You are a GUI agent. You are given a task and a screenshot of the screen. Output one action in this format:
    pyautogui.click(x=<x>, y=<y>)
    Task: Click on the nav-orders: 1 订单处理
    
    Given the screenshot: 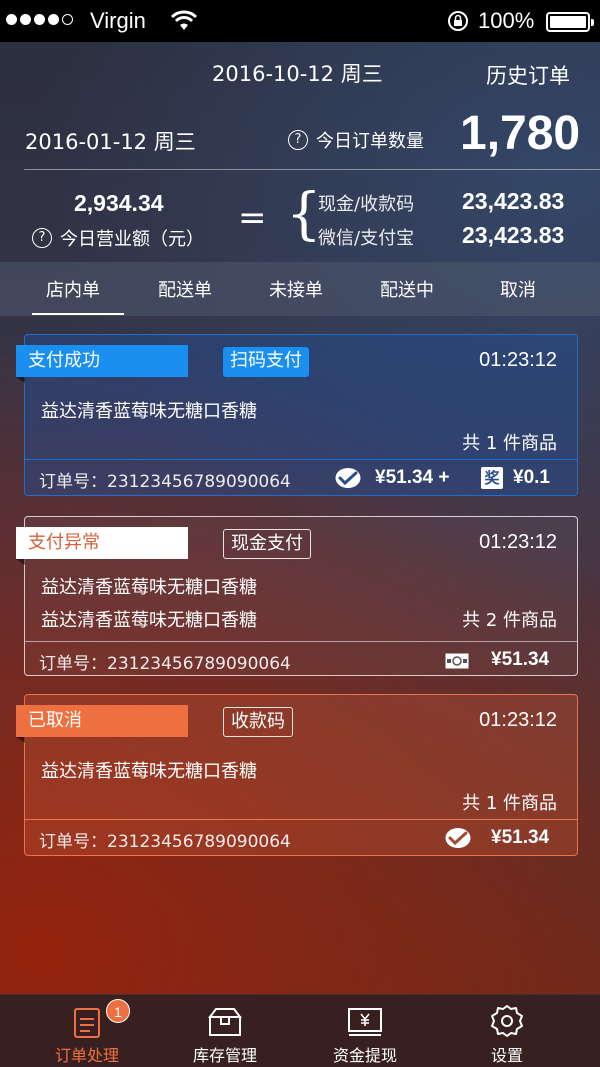 What is the action you would take?
    pyautogui.click(x=87, y=1031)
    